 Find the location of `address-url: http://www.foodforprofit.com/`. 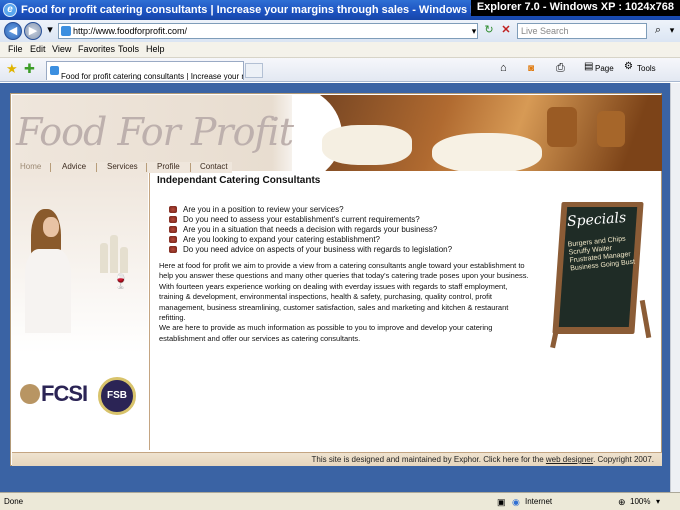

address-url: http://www.foodforprofit.com/ is located at coordinates (130, 31).